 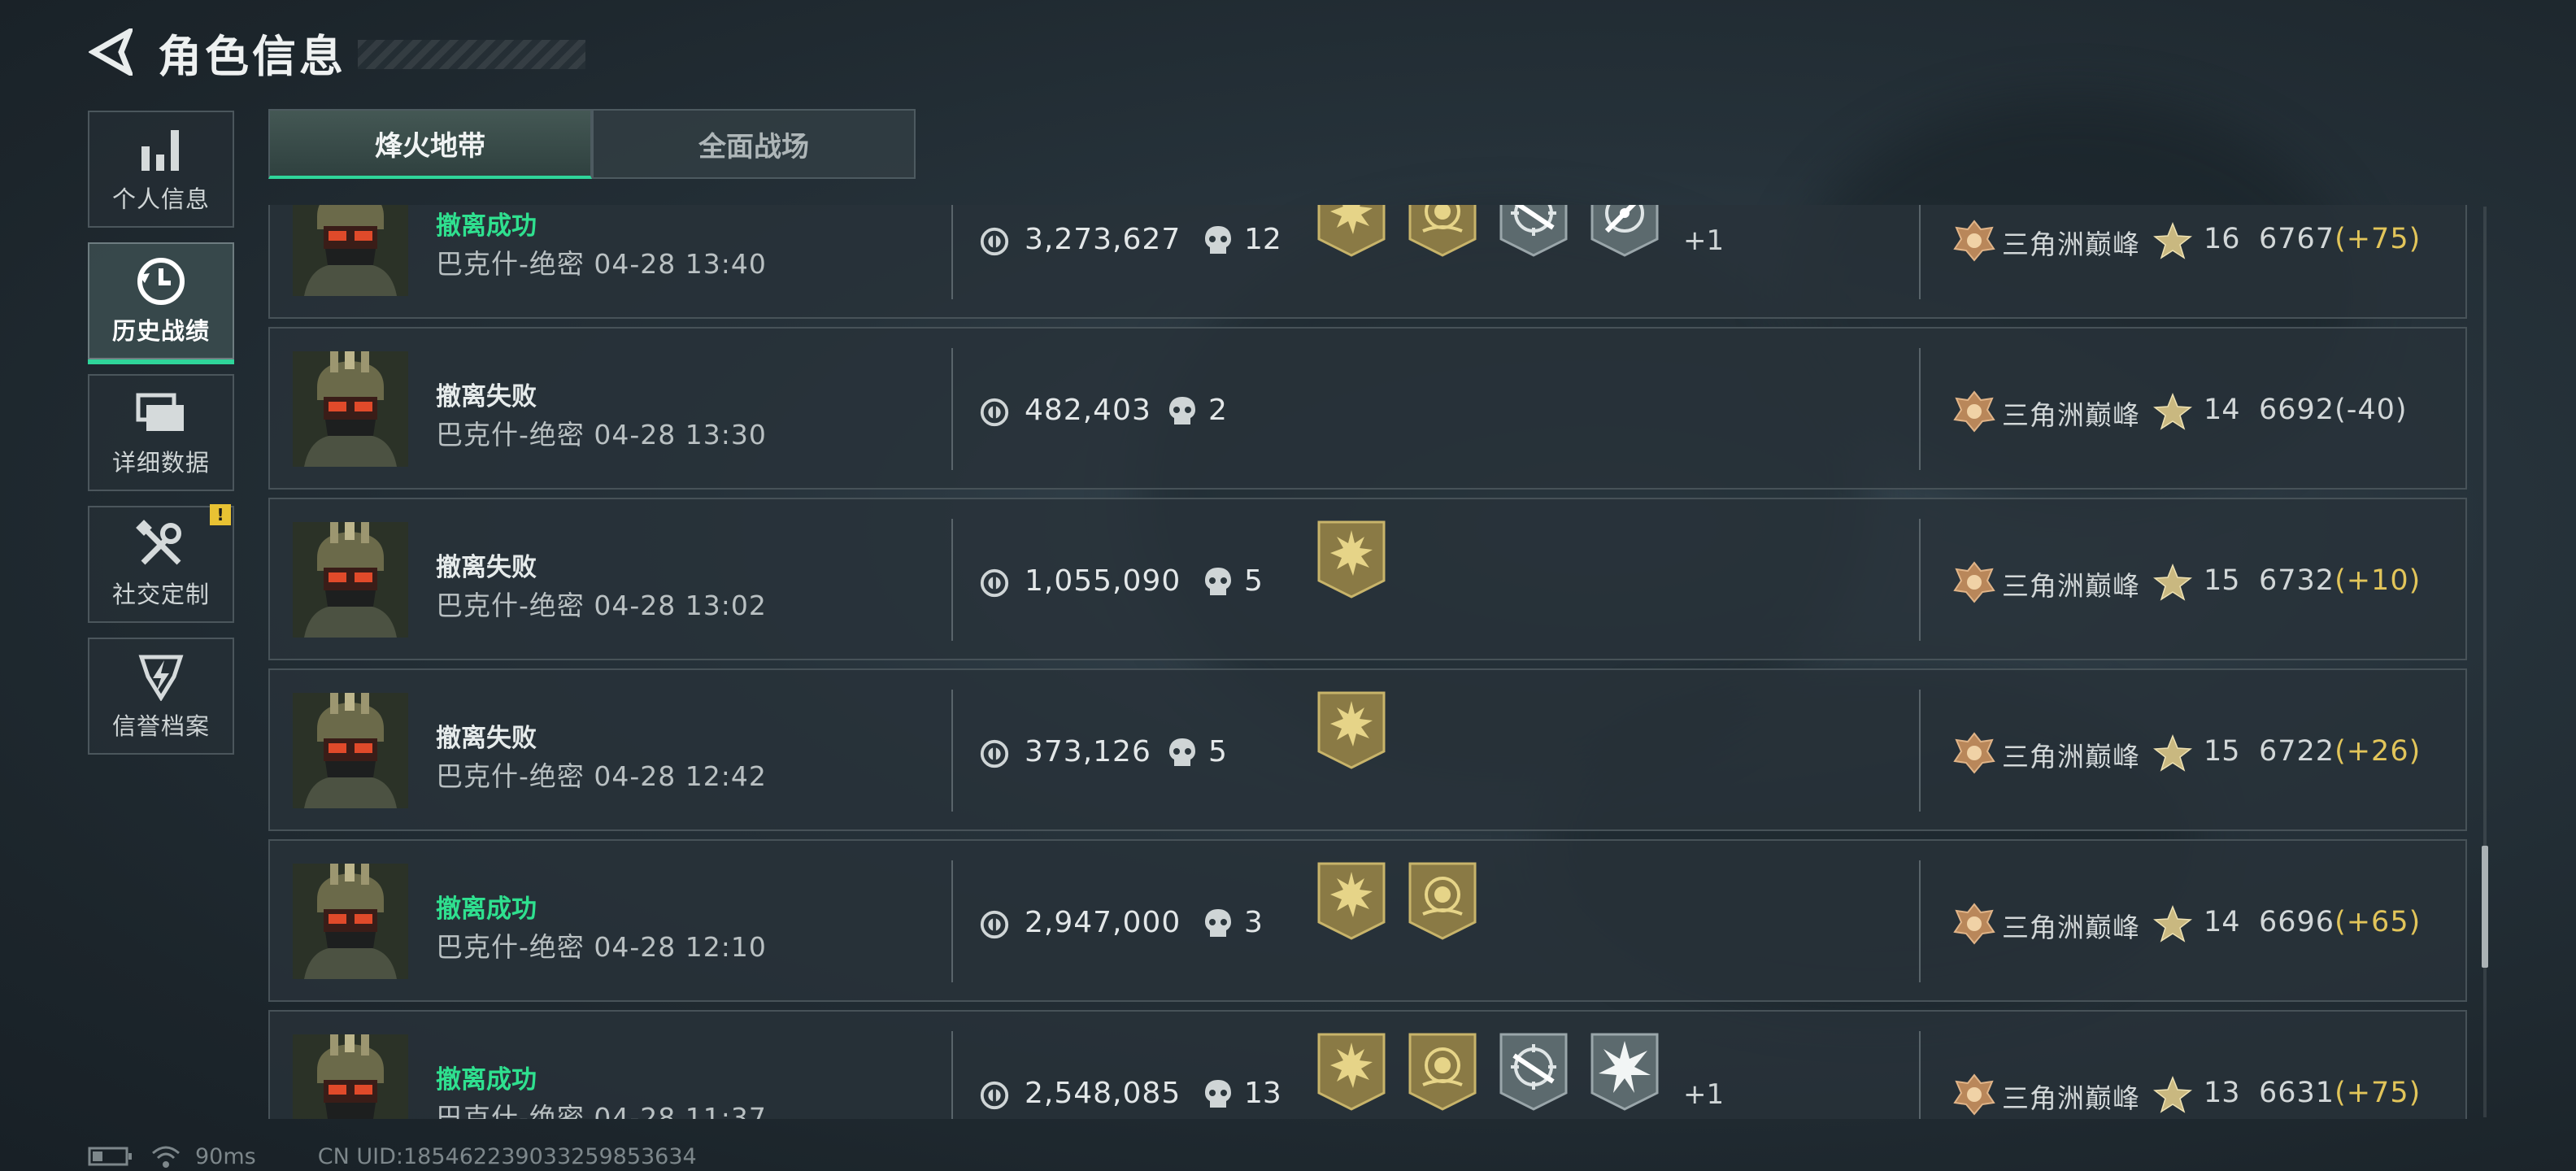 What do you see at coordinates (1103, 239) in the screenshot?
I see `money-value: 3,273,627` at bounding box center [1103, 239].